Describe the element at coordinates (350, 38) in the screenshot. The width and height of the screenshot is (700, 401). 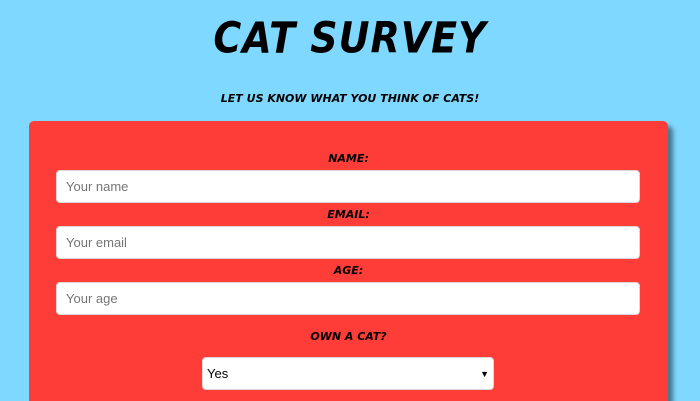
I see `page-title: CAT SURVEY` at that location.